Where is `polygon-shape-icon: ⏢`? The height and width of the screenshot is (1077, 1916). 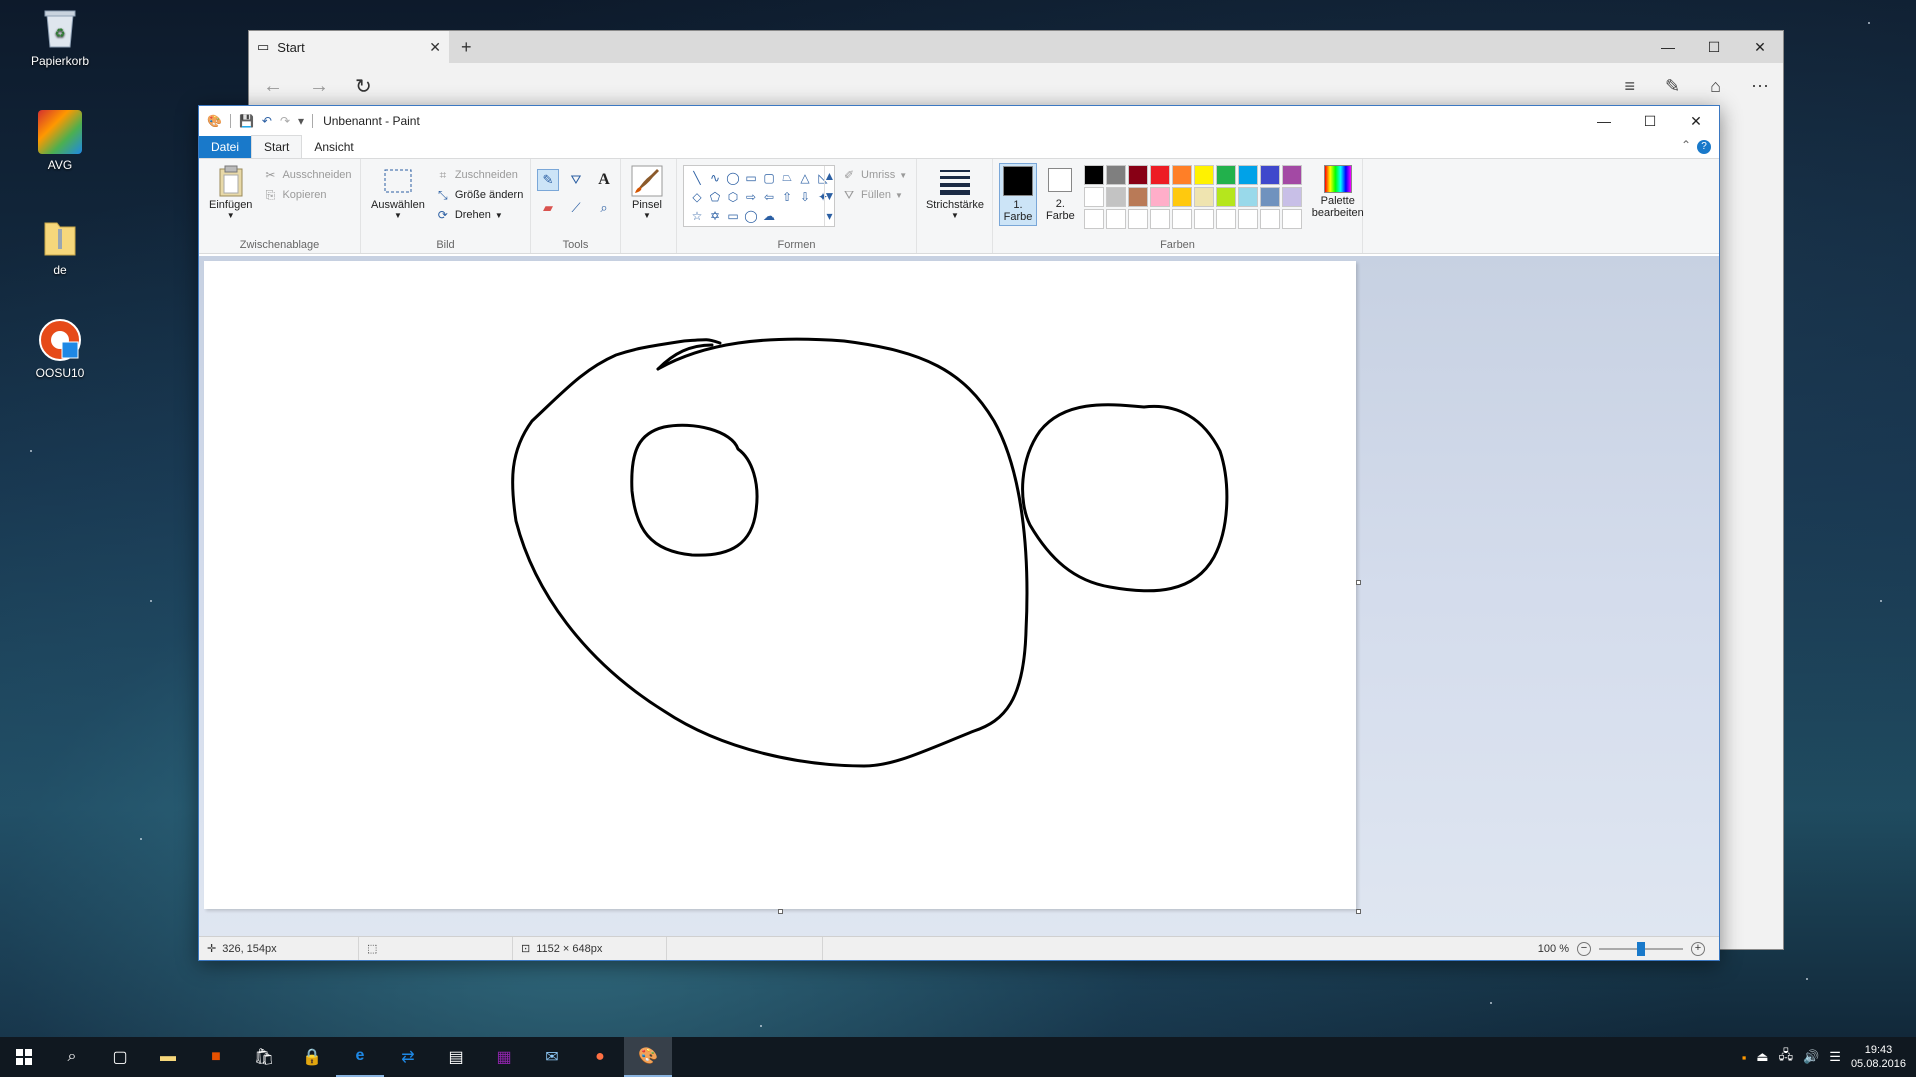
polygon-shape-icon: ⏢ is located at coordinates (787, 177).